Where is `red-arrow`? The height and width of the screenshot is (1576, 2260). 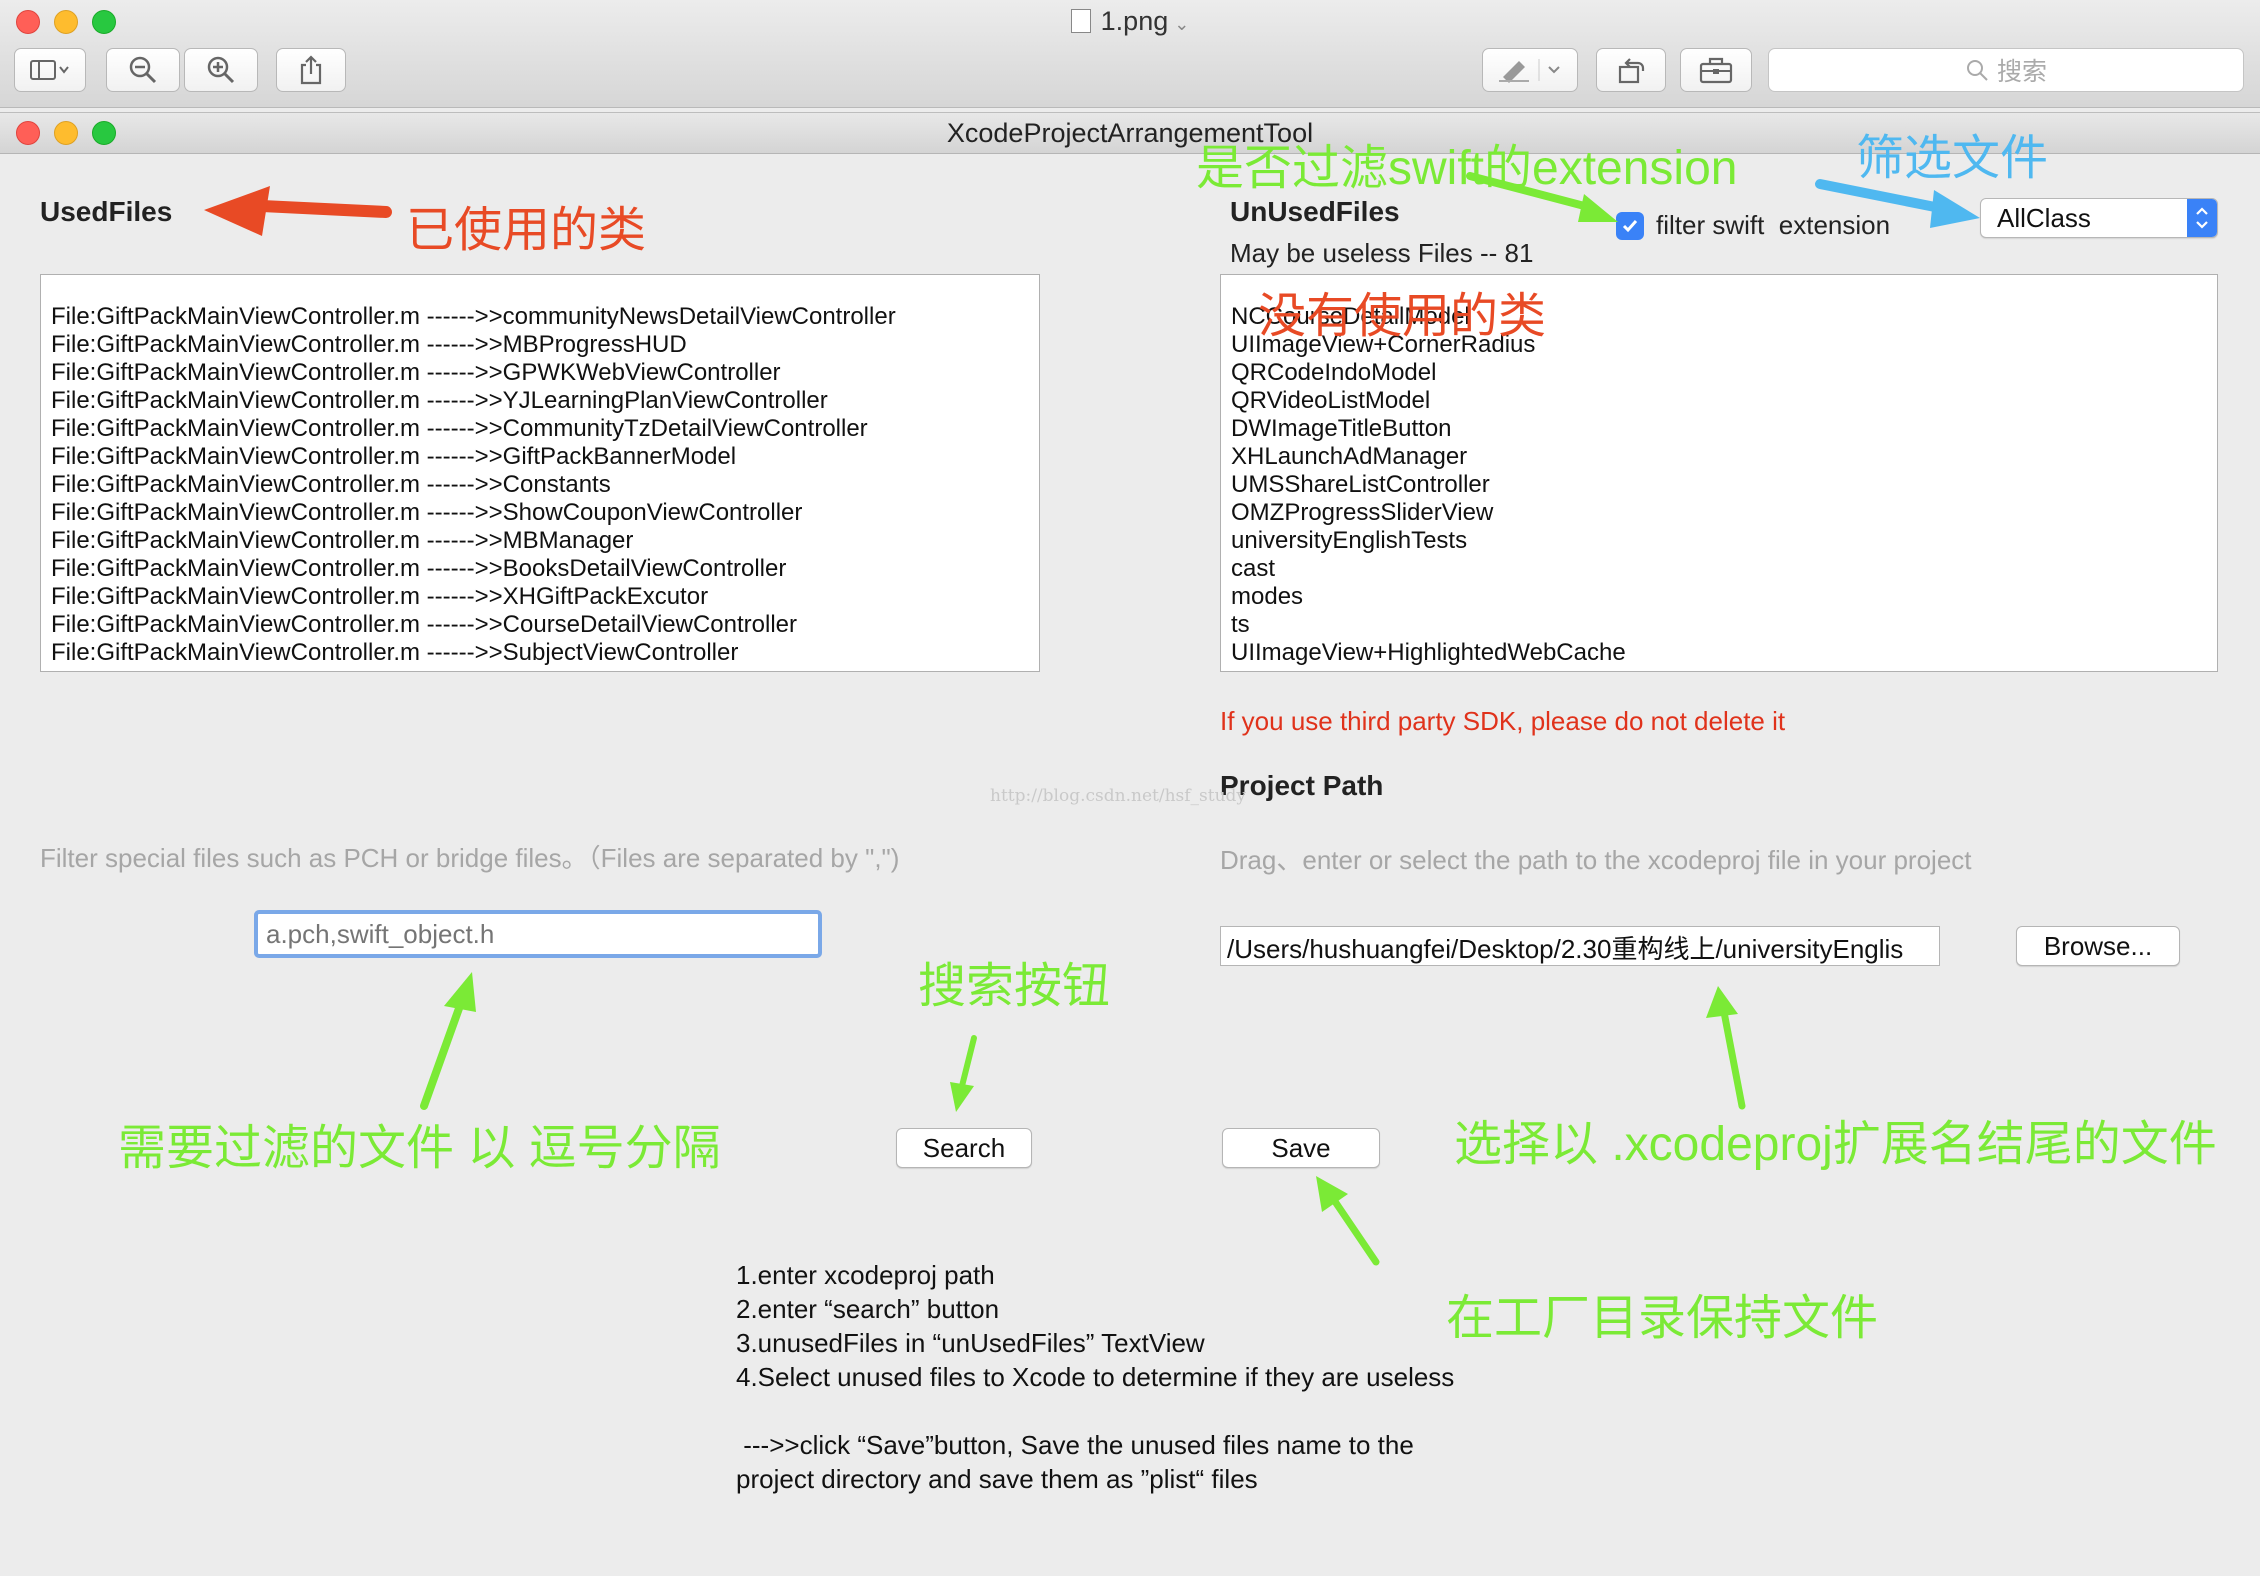
red-arrow is located at coordinates (298, 211).